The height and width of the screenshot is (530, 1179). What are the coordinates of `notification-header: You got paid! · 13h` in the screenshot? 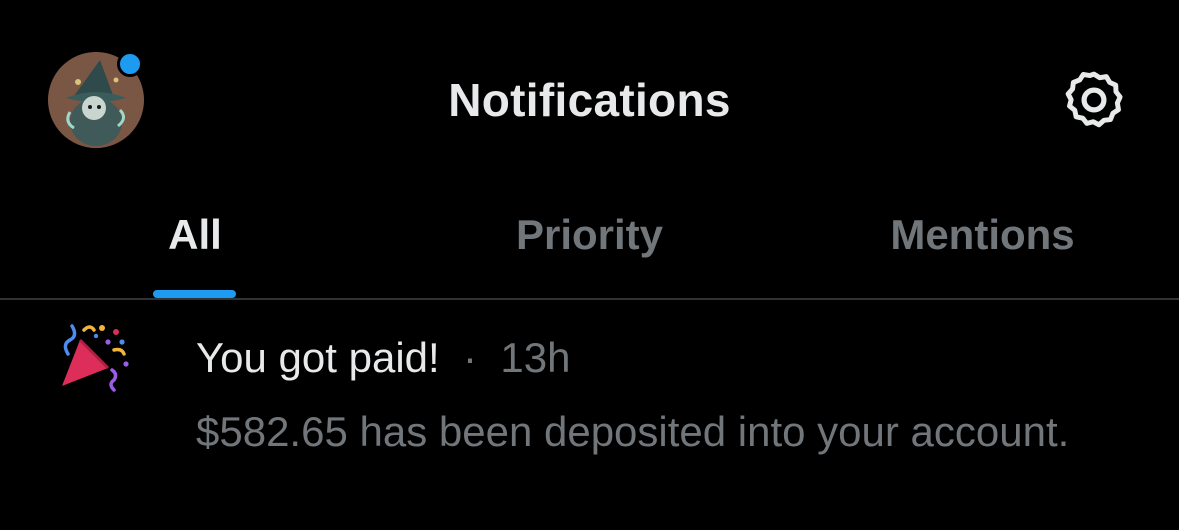 It's located at (383, 358).